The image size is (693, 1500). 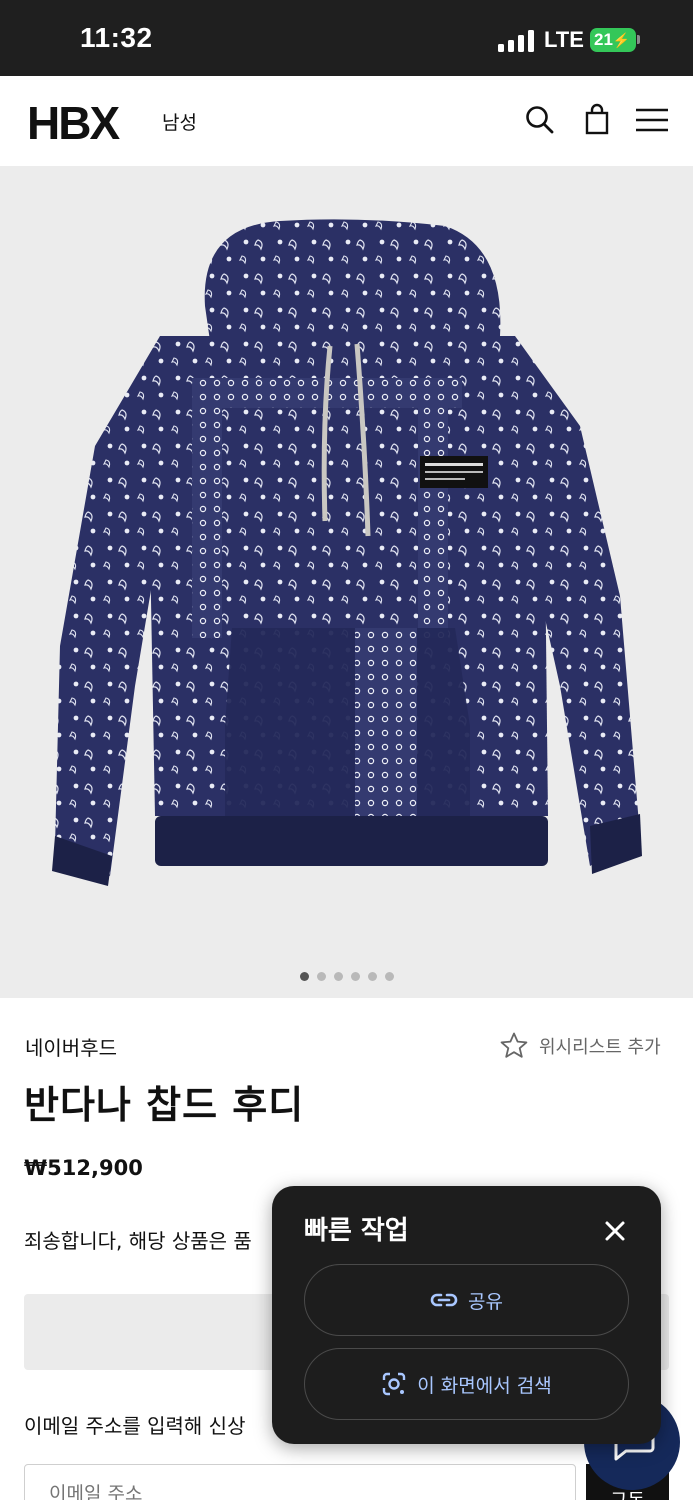 What do you see at coordinates (300, 1482) in the screenshot?
I see `email-field` at bounding box center [300, 1482].